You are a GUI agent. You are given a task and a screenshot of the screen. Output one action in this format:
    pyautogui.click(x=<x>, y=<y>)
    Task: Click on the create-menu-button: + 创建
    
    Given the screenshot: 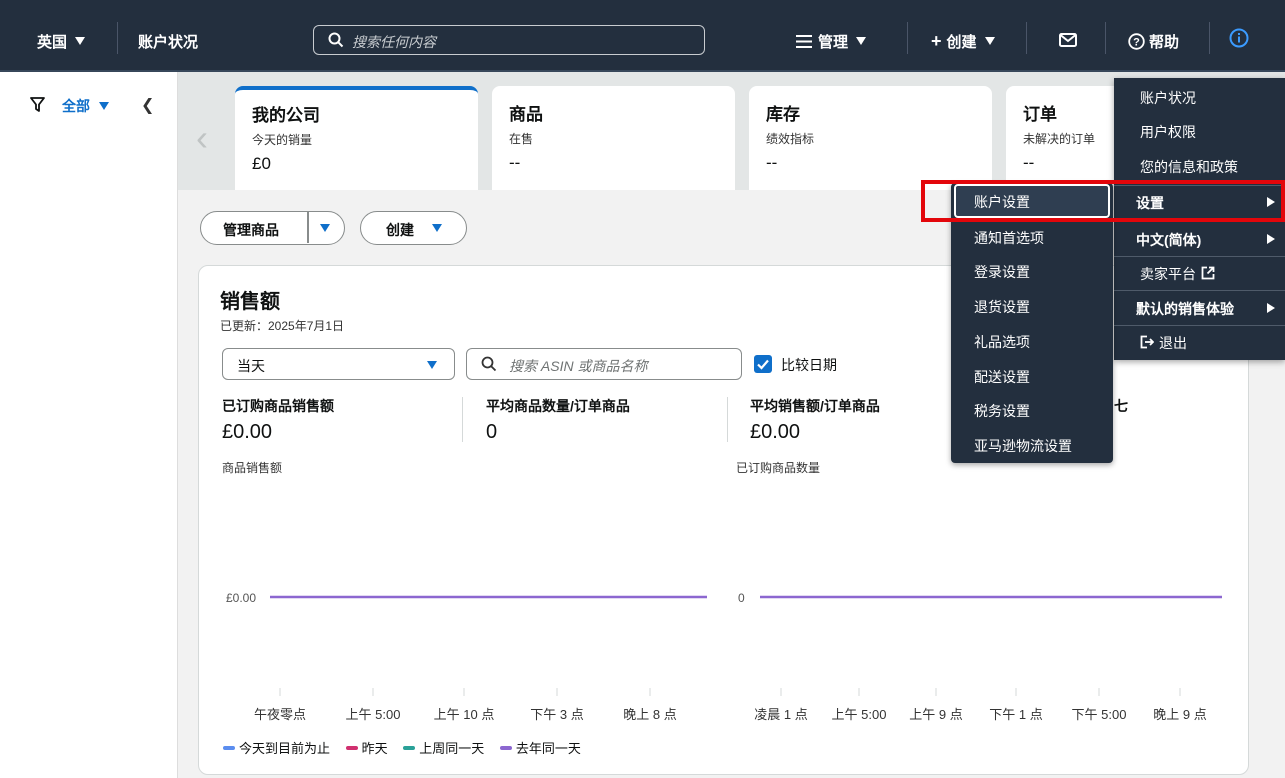 What is the action you would take?
    pyautogui.click(x=963, y=41)
    